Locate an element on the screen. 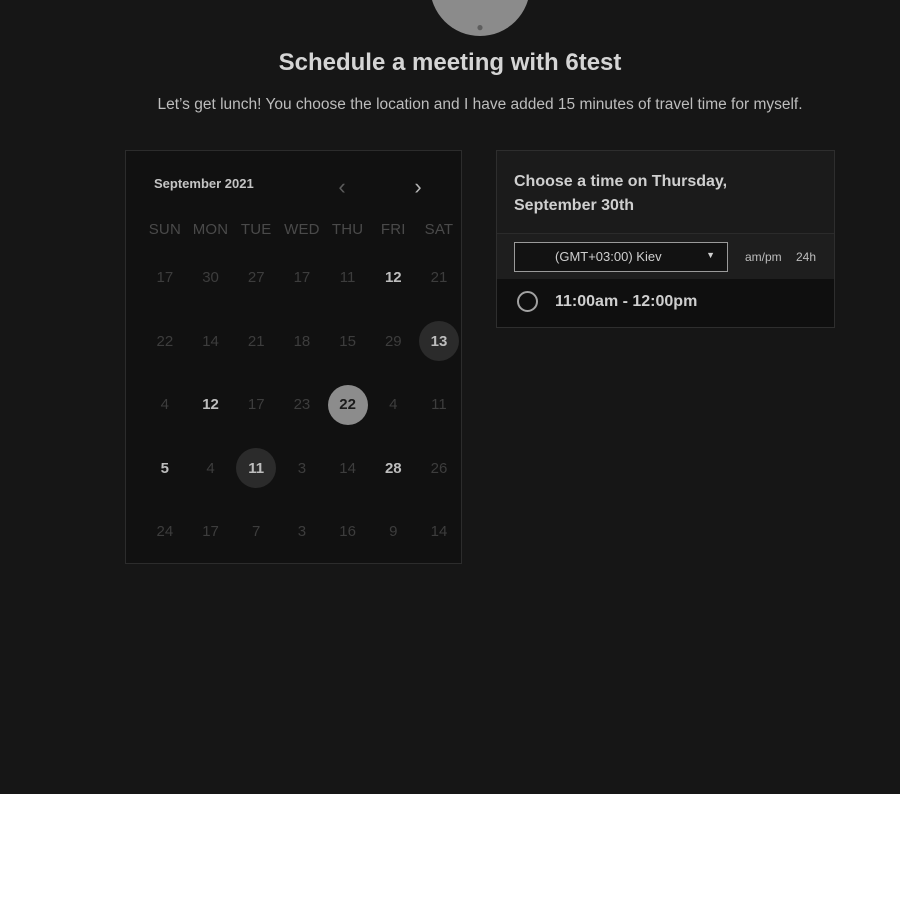 The height and width of the screenshot is (900, 900). avatar-icon: ● is located at coordinates (480, 27).